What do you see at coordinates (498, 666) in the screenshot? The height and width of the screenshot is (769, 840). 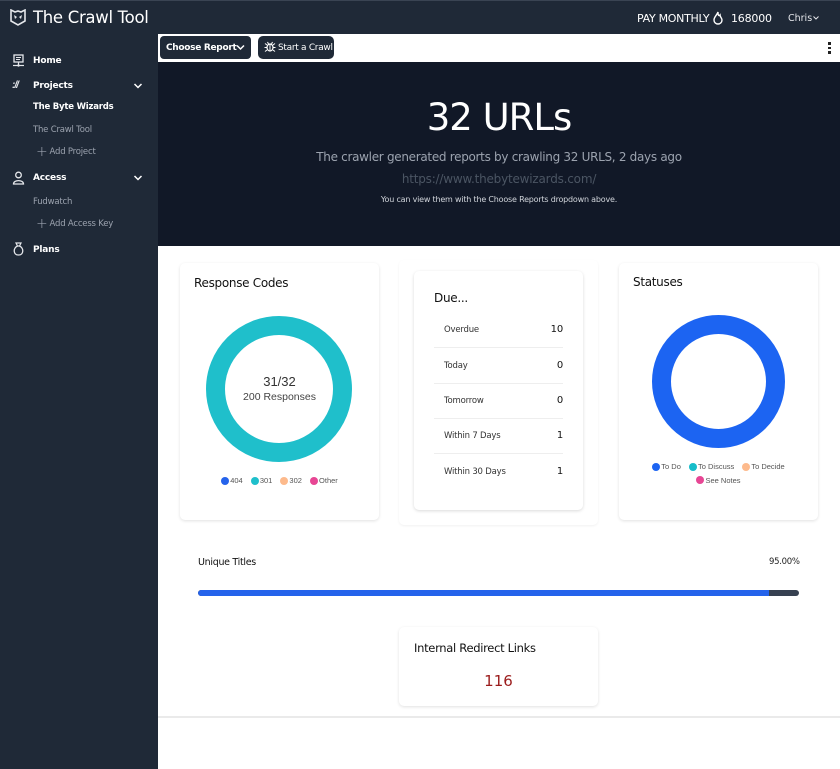 I see `internal-redirects-card: Internal Redirect Links 116` at bounding box center [498, 666].